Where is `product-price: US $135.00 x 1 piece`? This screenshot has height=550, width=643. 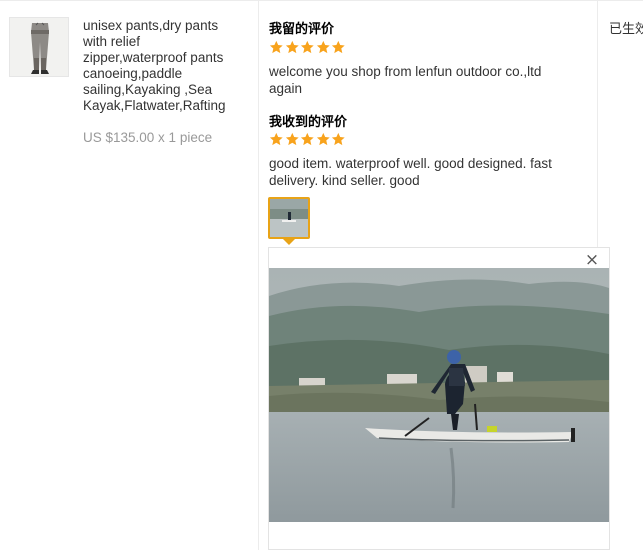
product-price: US $135.00 x 1 piece is located at coordinates (148, 137).